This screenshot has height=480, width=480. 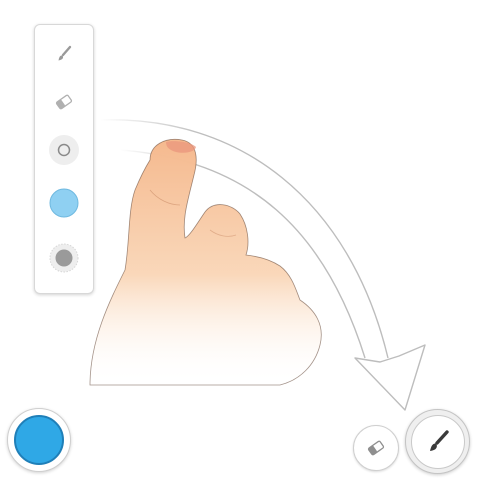 I want to click on small-size-tool-button, so click(x=64, y=150).